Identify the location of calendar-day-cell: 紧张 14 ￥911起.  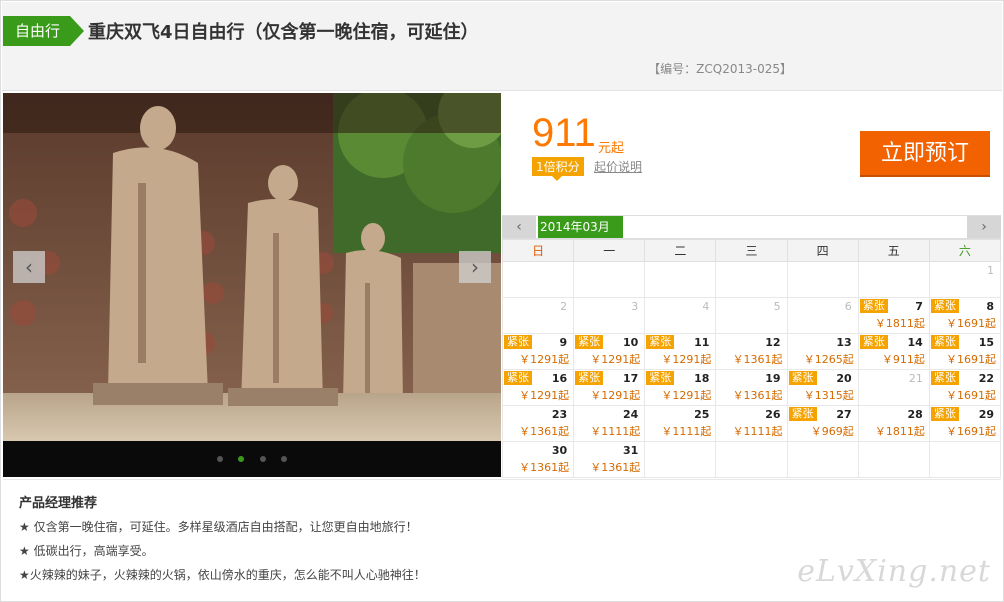
(893, 351).